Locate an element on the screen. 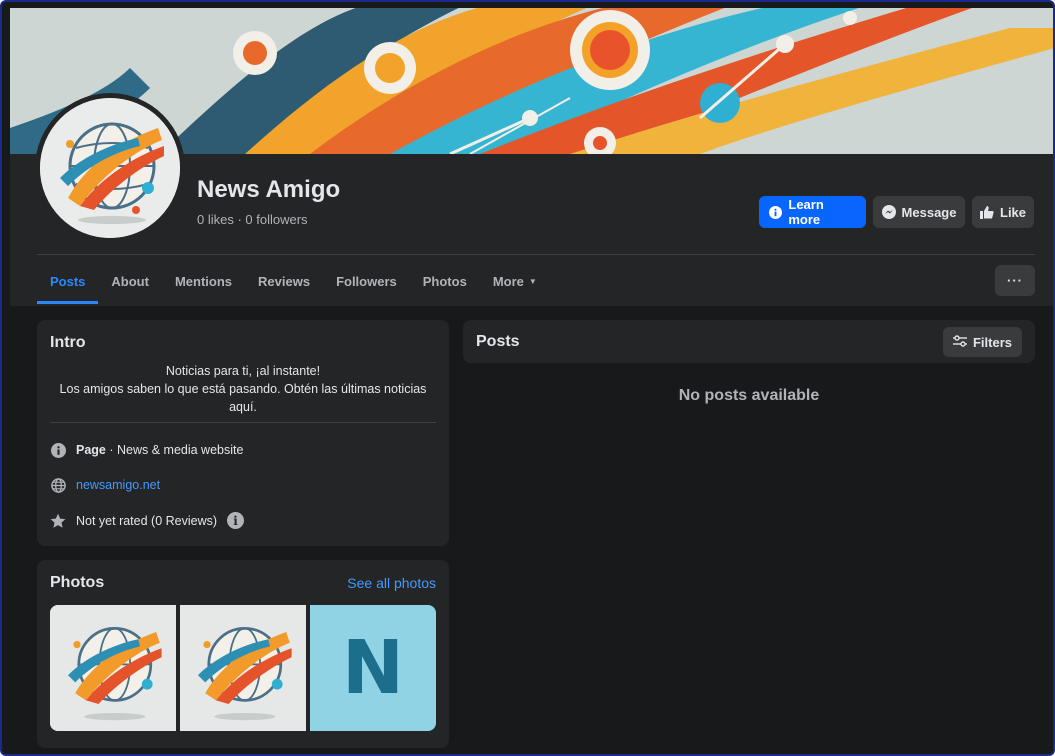 Image resolution: width=1055 pixels, height=756 pixels. bio-line-1: Noticias para ti, ¡al instante! is located at coordinates (243, 371).